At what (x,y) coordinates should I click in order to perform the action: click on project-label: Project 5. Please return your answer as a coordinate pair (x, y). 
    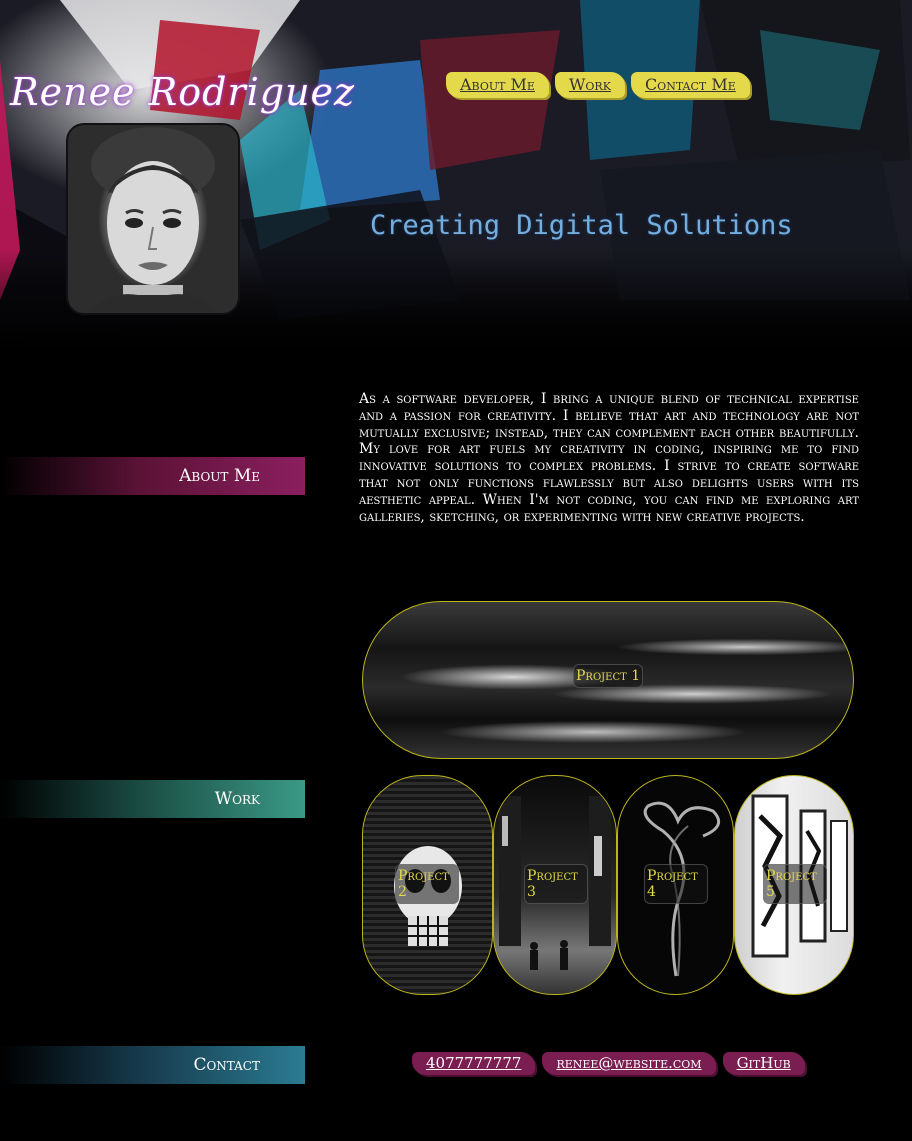
    Looking at the image, I should click on (795, 884).